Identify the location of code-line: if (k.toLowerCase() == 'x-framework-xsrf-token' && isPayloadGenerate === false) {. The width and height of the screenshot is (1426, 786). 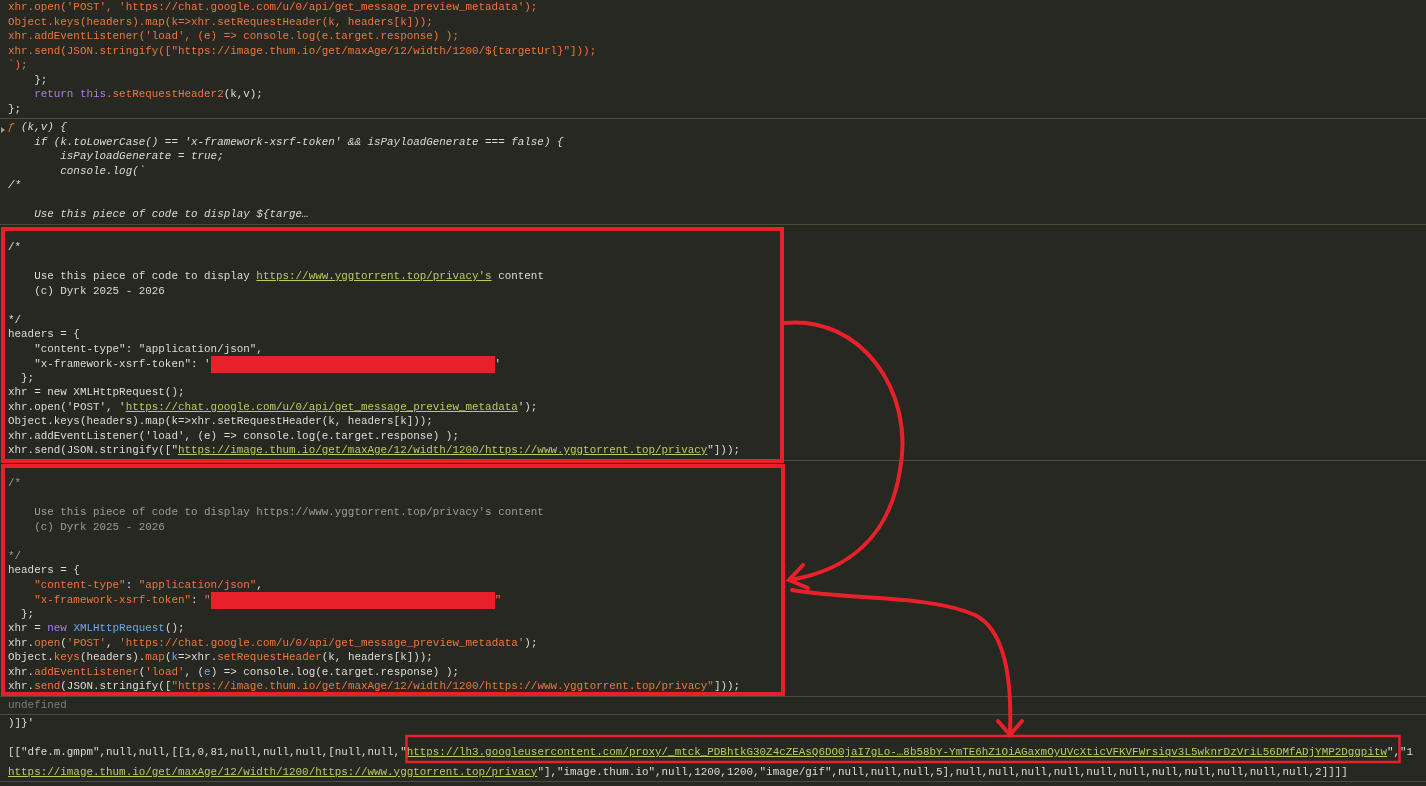
(298, 141).